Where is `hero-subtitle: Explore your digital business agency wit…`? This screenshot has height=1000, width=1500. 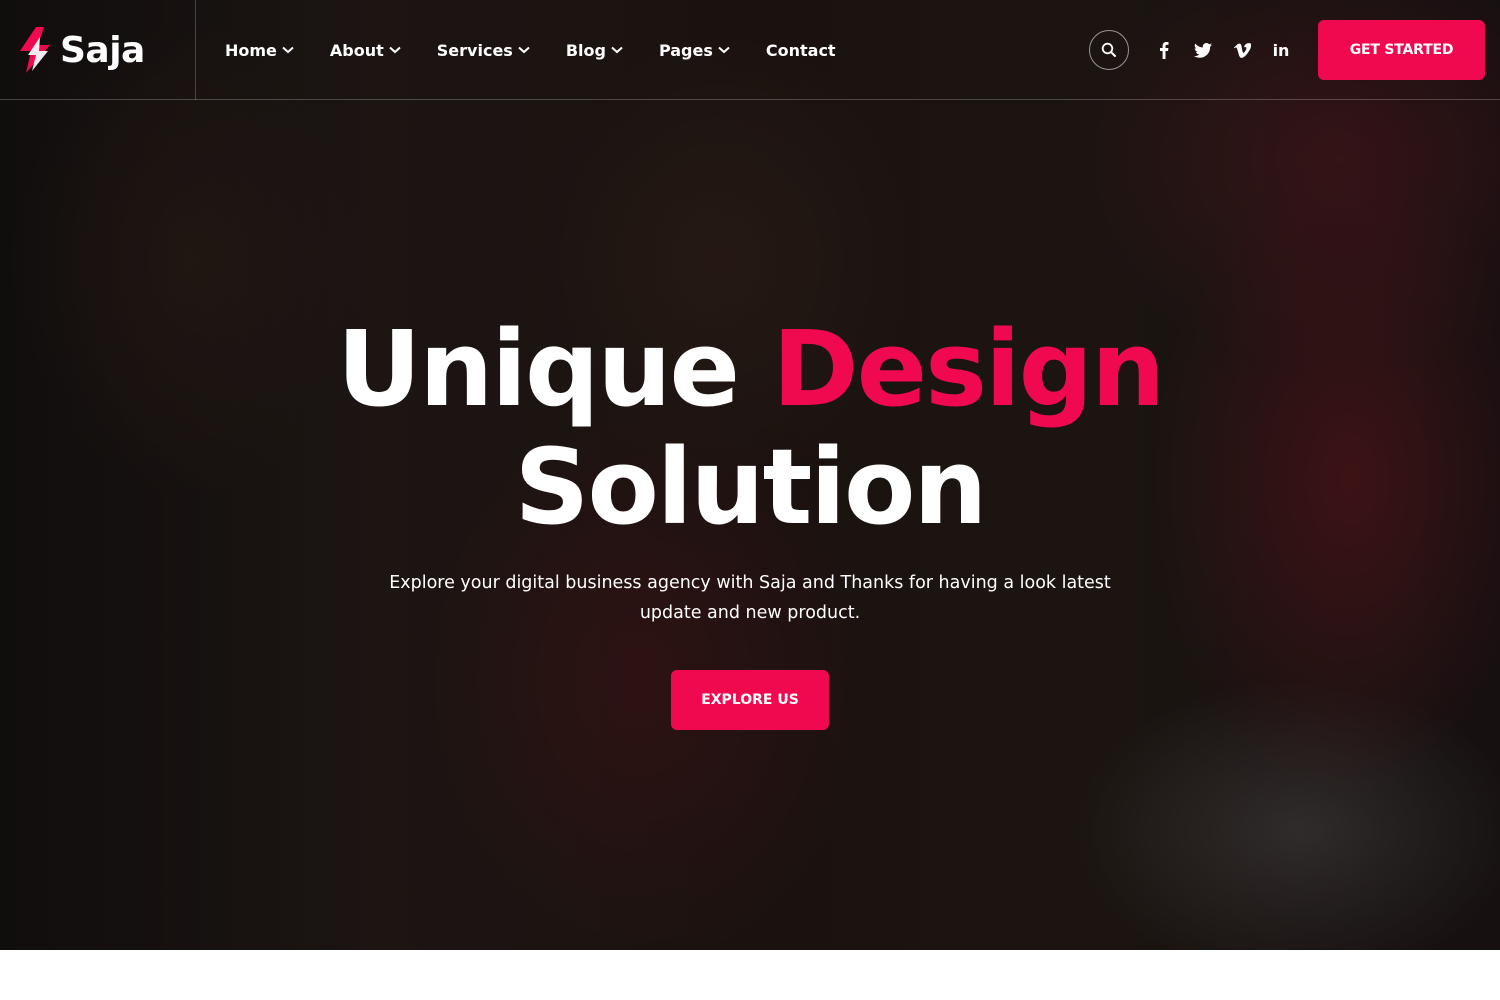
hero-subtitle: Explore your digital business agency wit… is located at coordinates (750, 598).